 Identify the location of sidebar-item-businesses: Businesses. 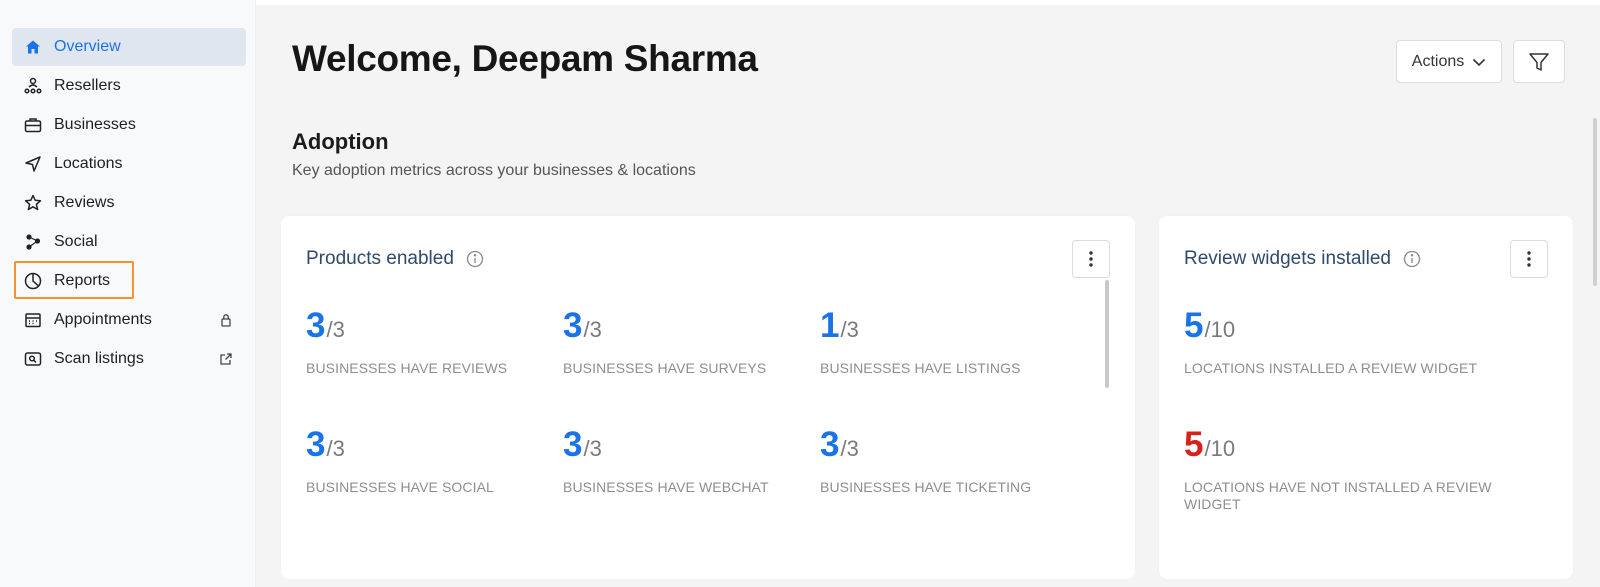
(129, 125).